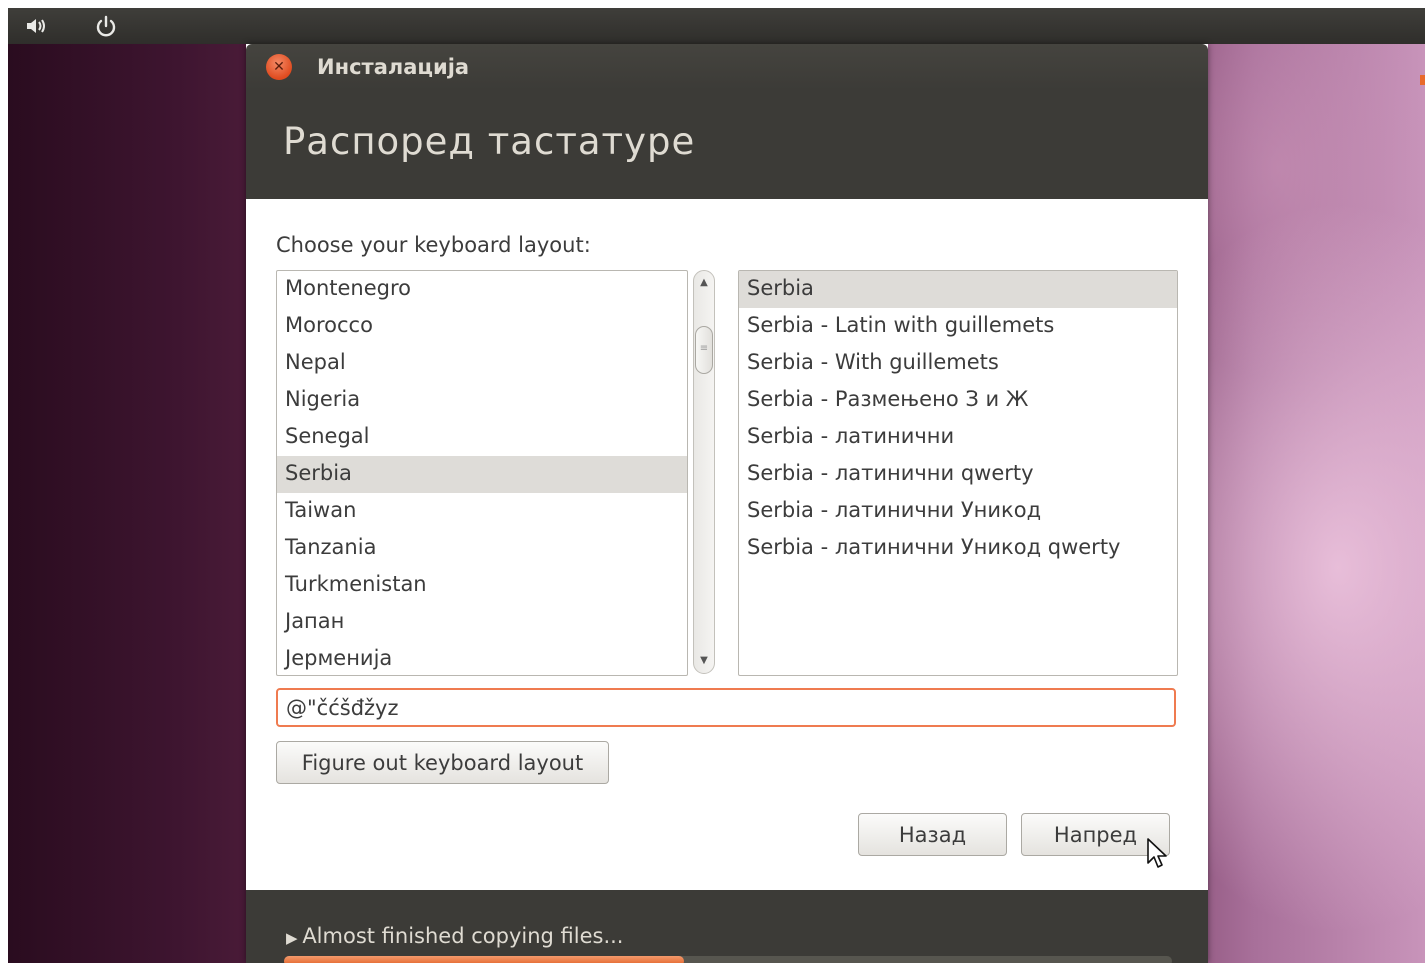  What do you see at coordinates (958, 363) in the screenshot?
I see `variant-list-item: Serbia - With guillemets` at bounding box center [958, 363].